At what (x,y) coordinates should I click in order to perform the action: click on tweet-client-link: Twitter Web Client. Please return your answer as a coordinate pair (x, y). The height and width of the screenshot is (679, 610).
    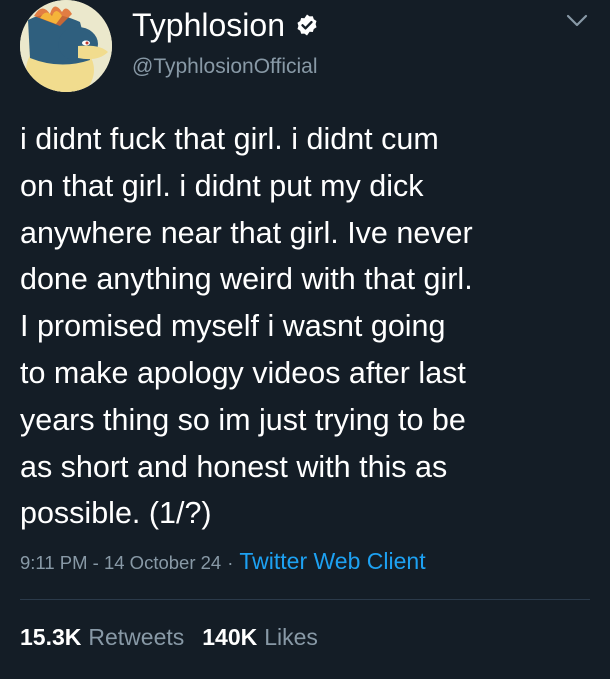
    Looking at the image, I should click on (332, 561).